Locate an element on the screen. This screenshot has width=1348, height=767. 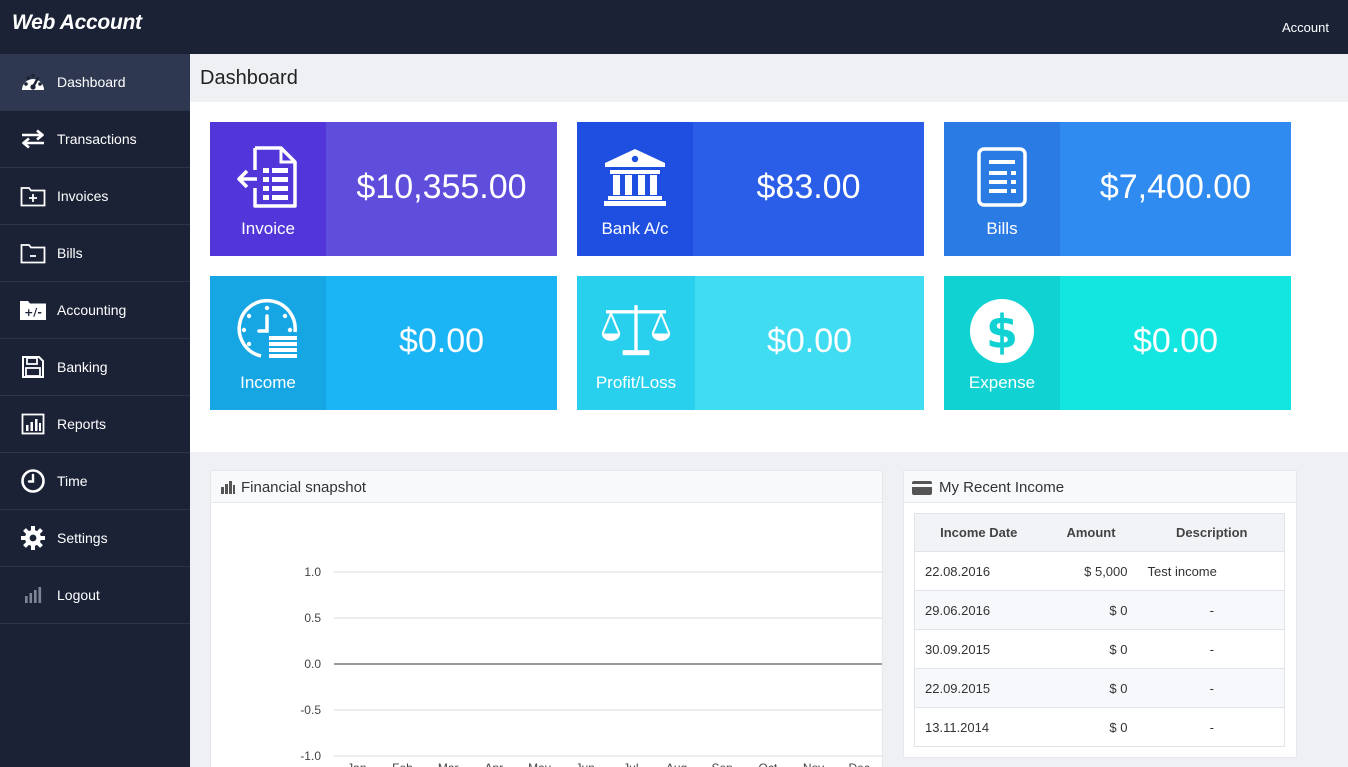
tile-label: Profit/Loss is located at coordinates (636, 382).